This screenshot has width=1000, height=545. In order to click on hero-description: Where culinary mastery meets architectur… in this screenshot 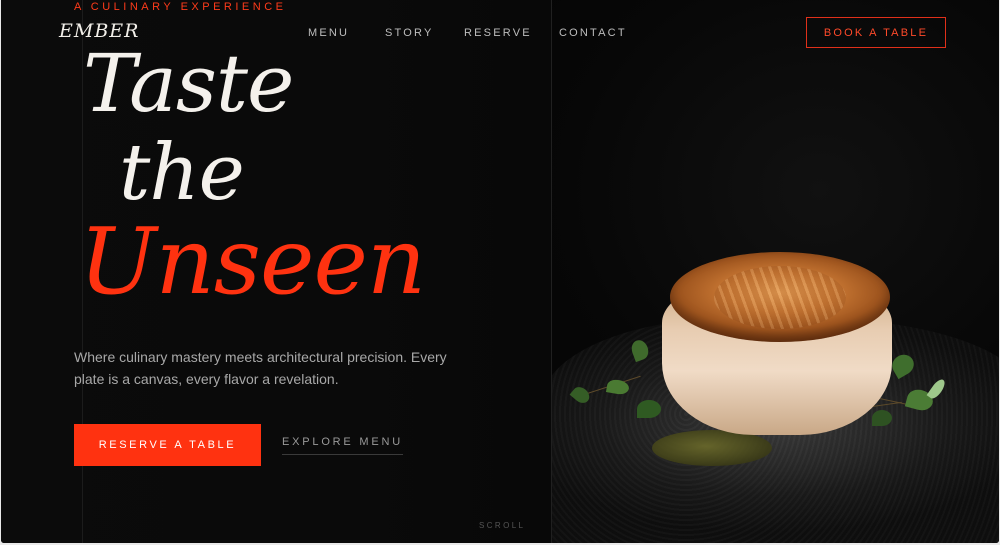, I will do `click(260, 368)`.